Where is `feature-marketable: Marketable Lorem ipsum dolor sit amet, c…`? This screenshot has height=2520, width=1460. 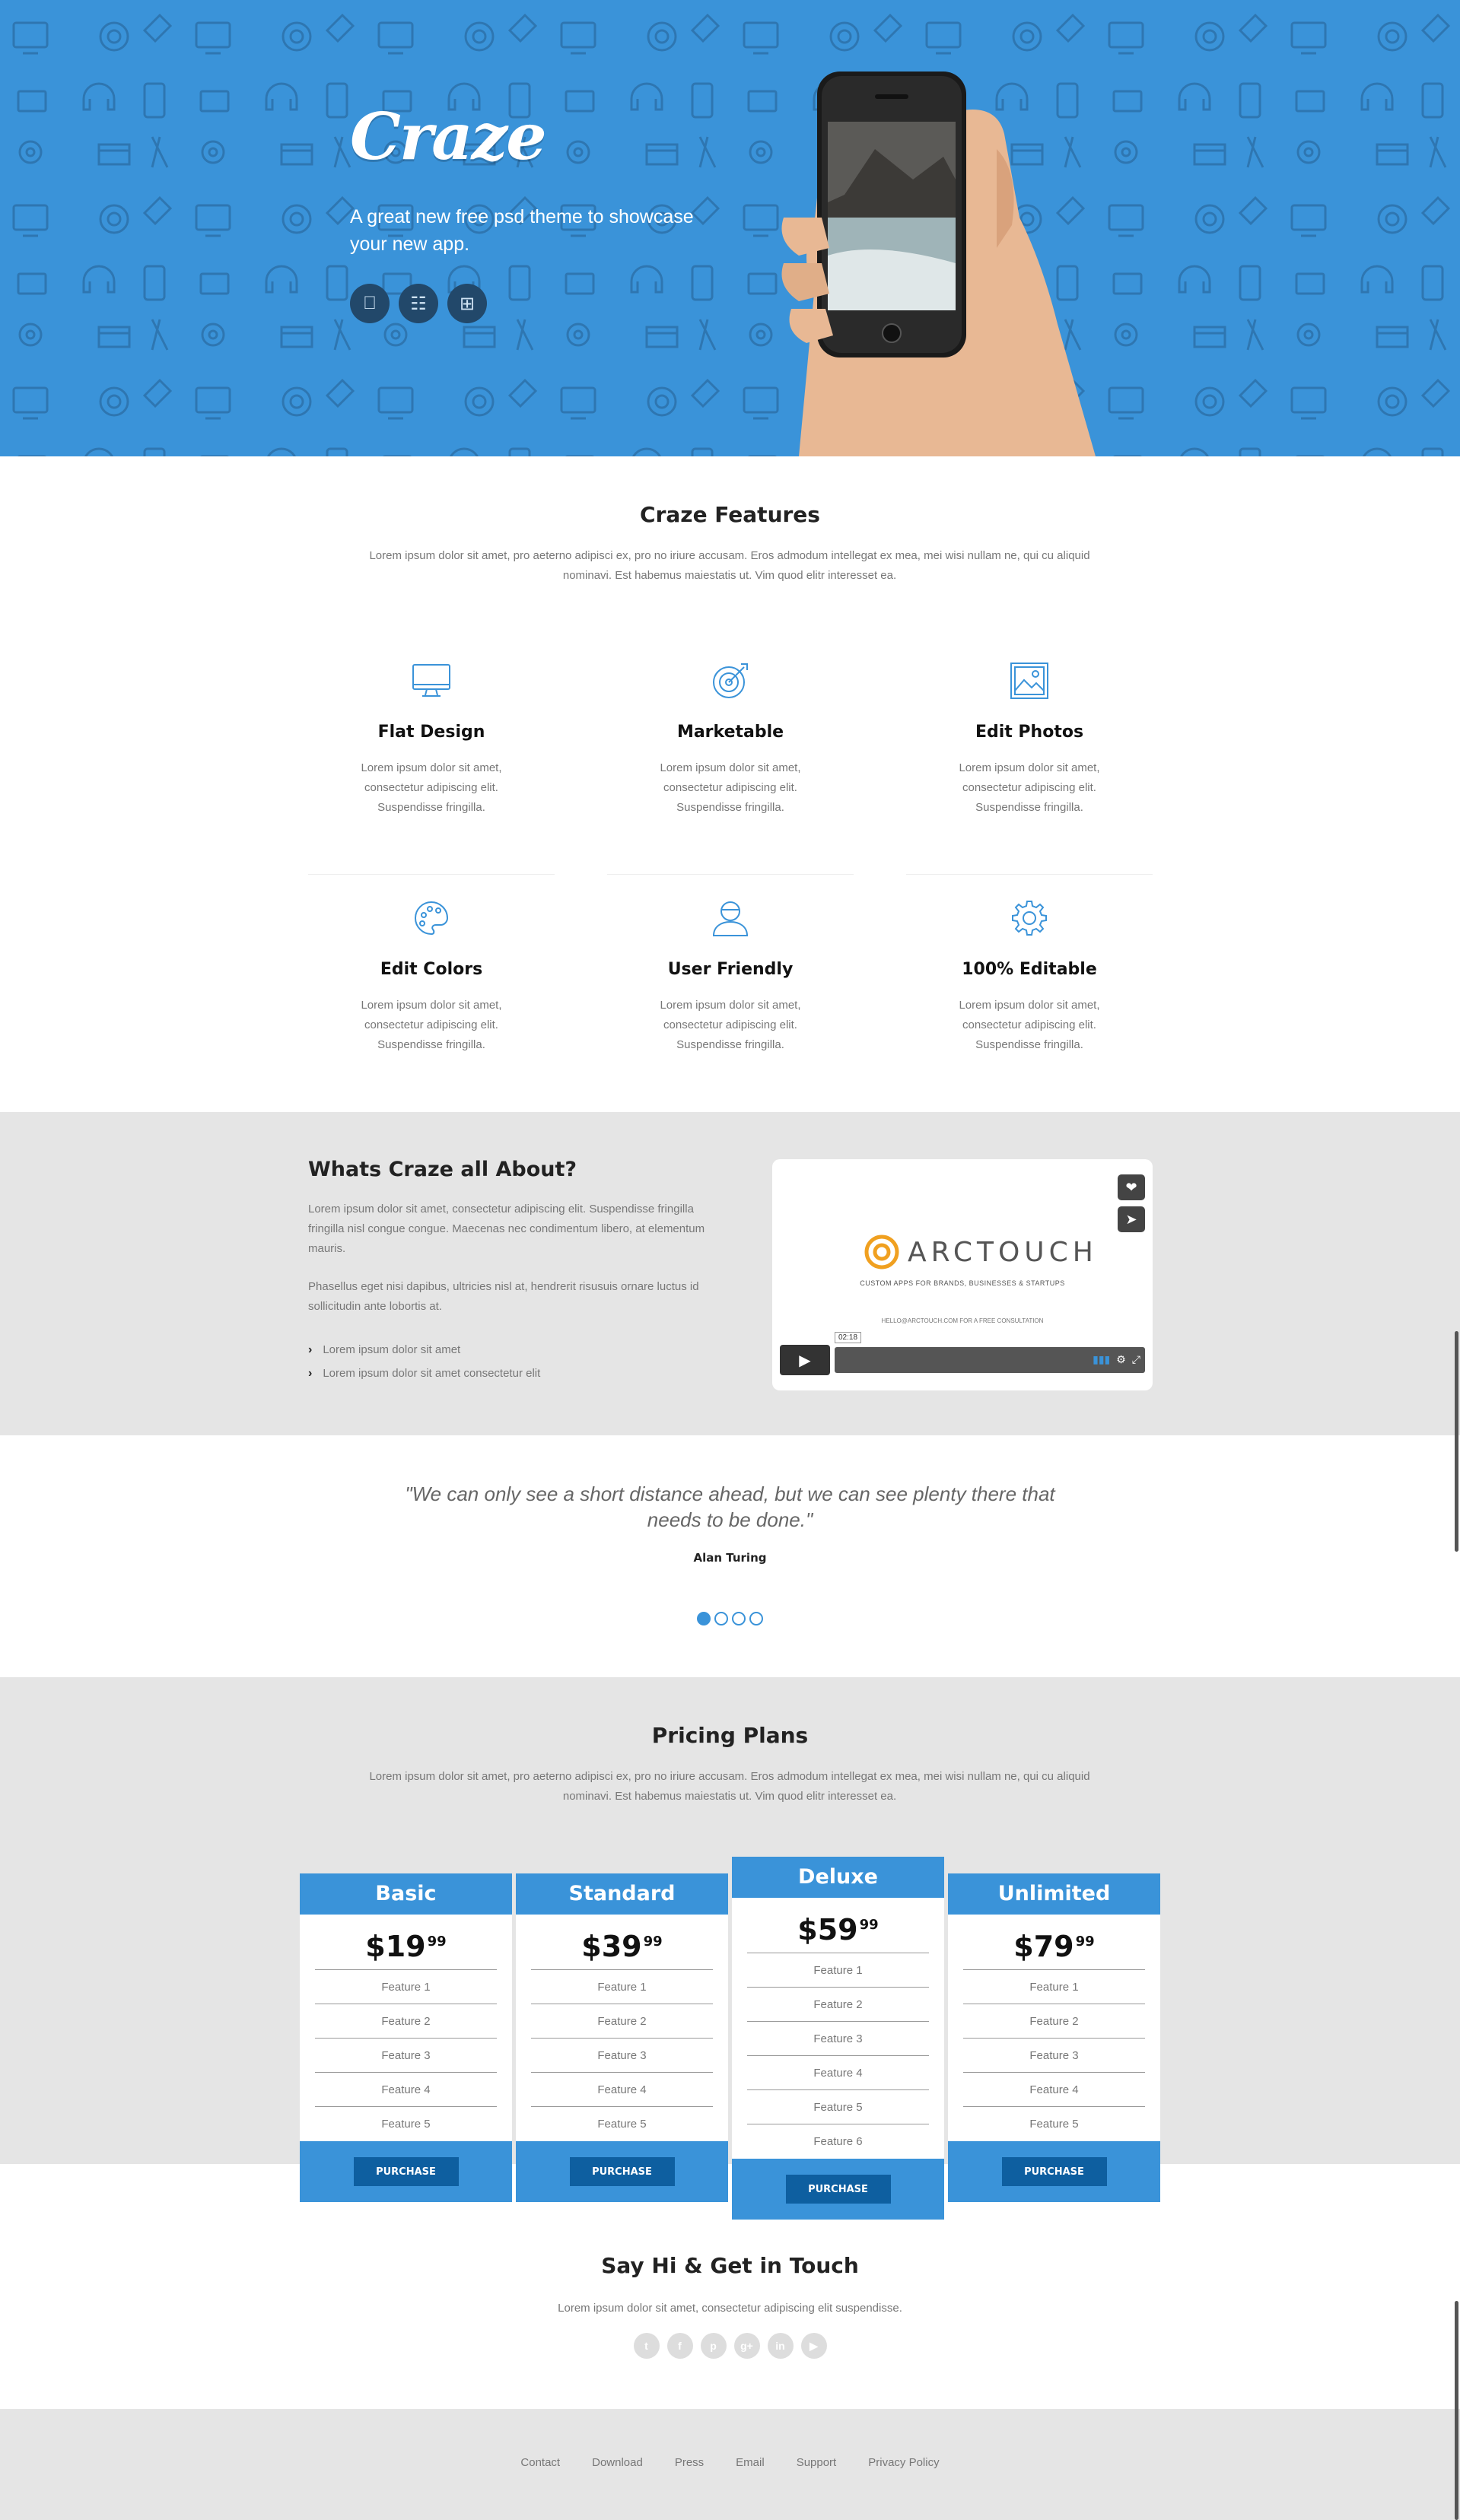
feature-marketable: Marketable Lorem ipsum dolor sit amet, c… is located at coordinates (730, 764).